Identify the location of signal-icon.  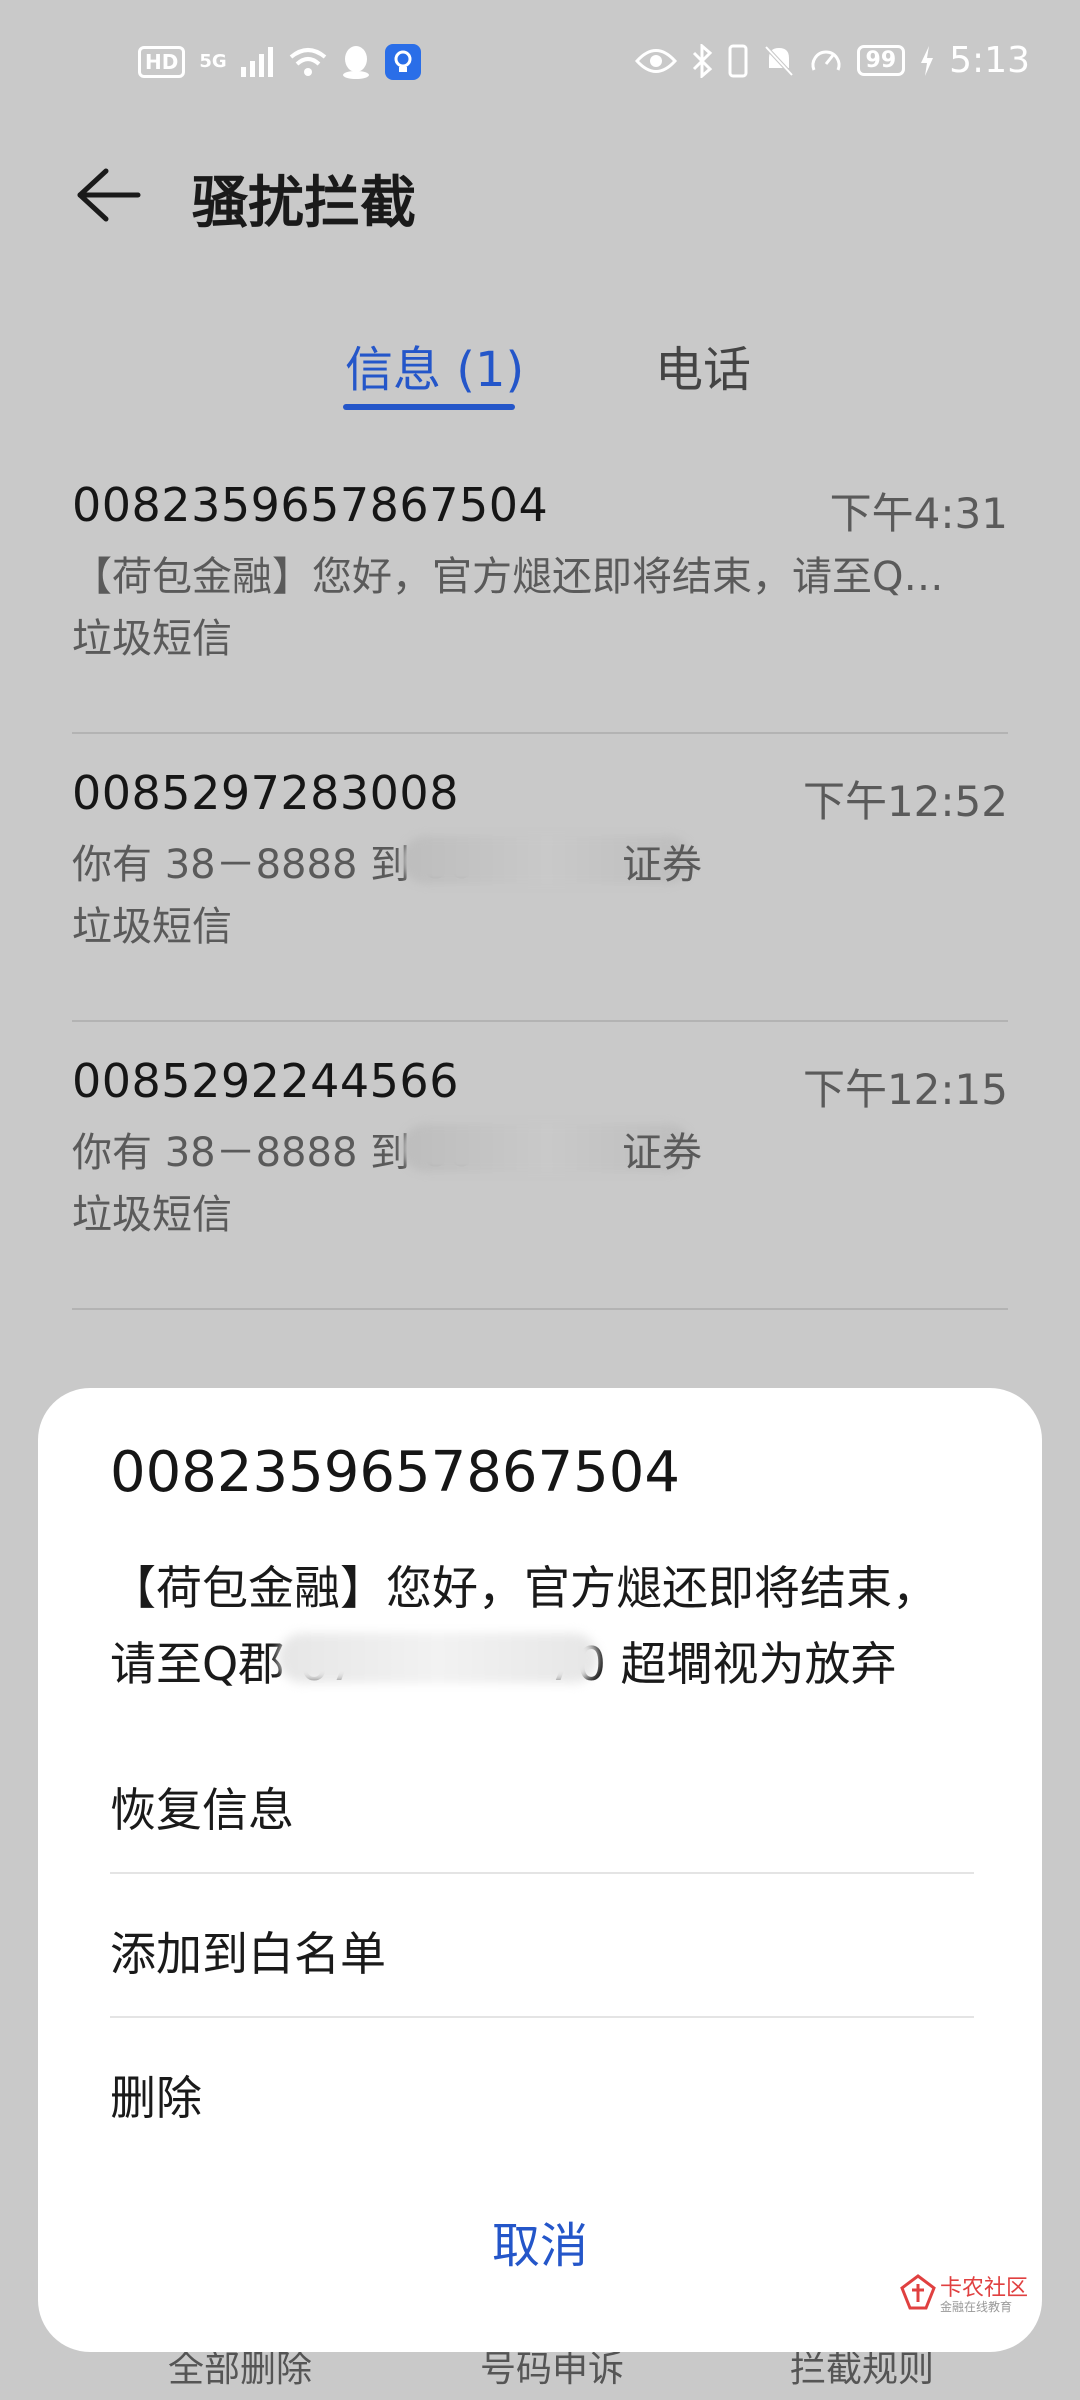
(256, 62).